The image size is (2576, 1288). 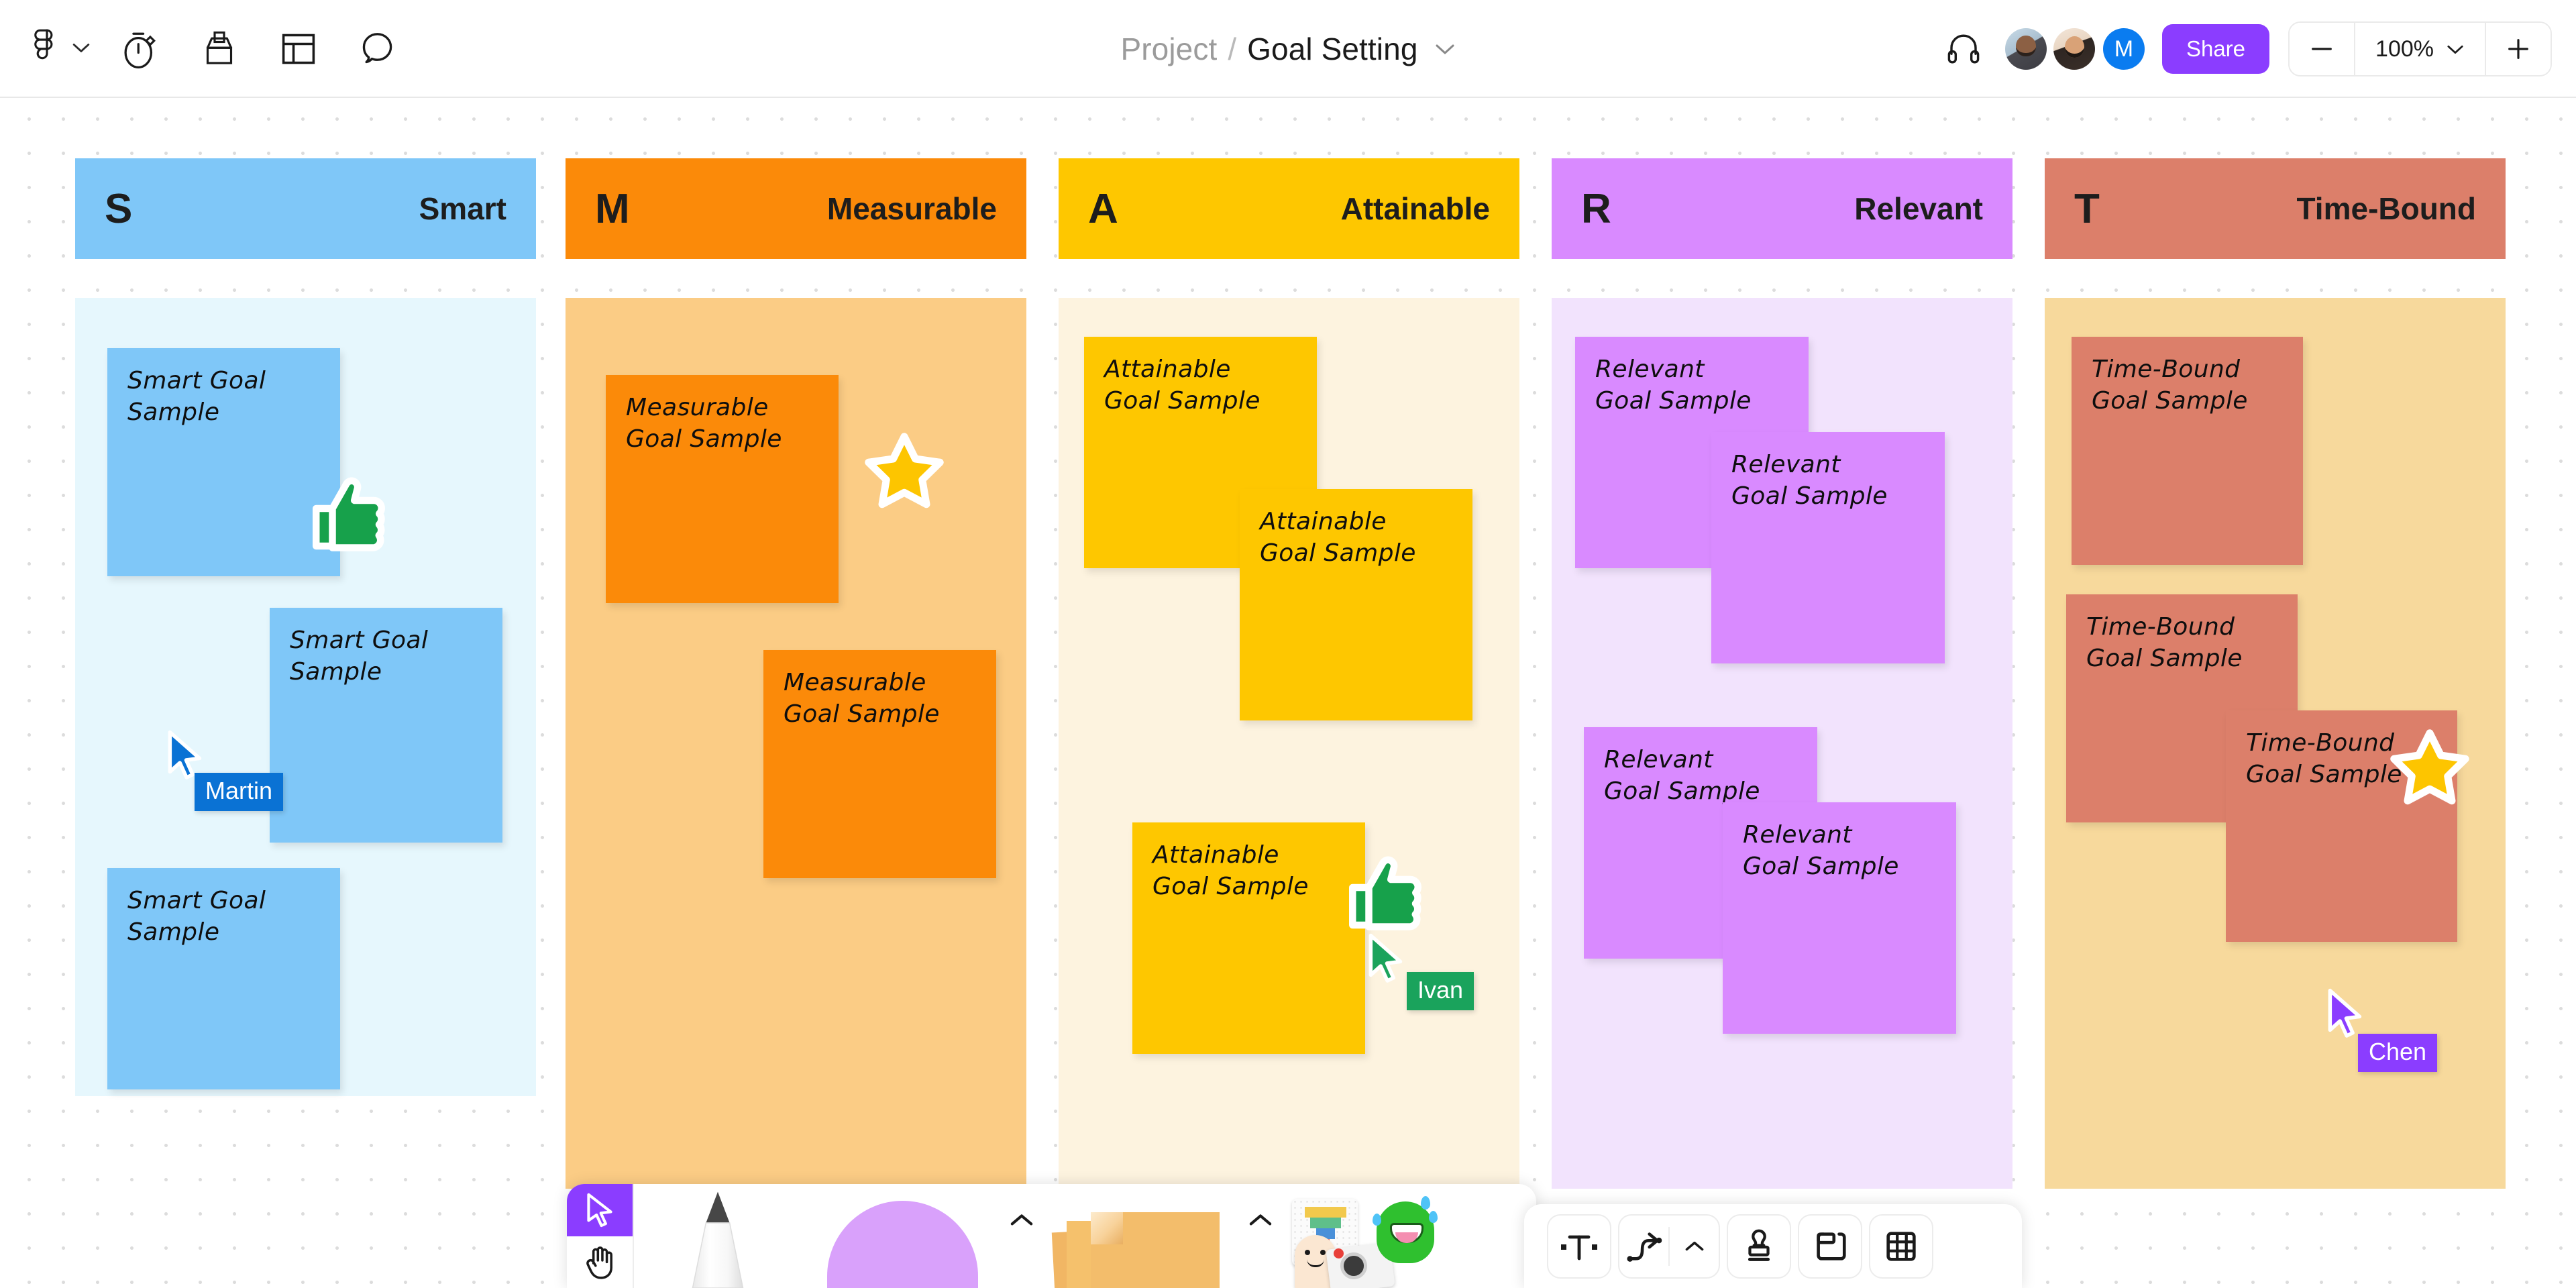 I want to click on sticky-note-tool, so click(x=1141, y=1236).